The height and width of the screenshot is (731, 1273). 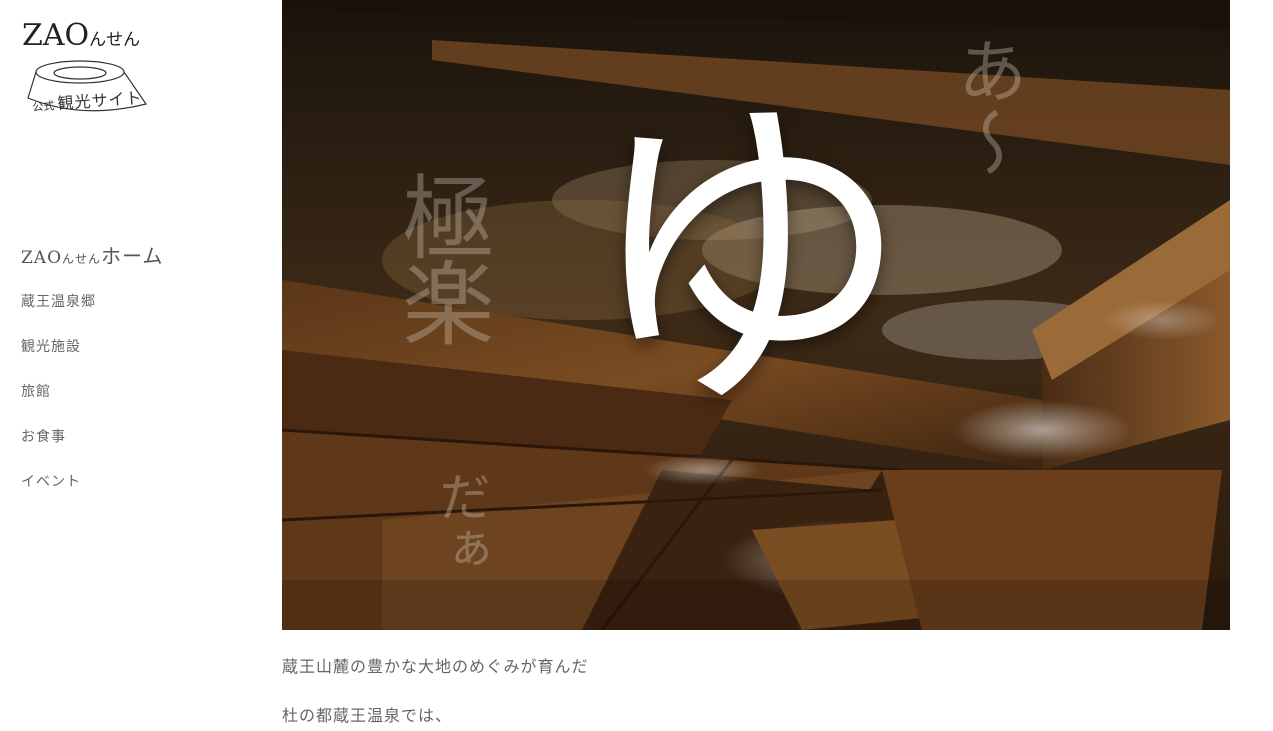 I want to click on nav-item-events: イベント, so click(x=92, y=493).